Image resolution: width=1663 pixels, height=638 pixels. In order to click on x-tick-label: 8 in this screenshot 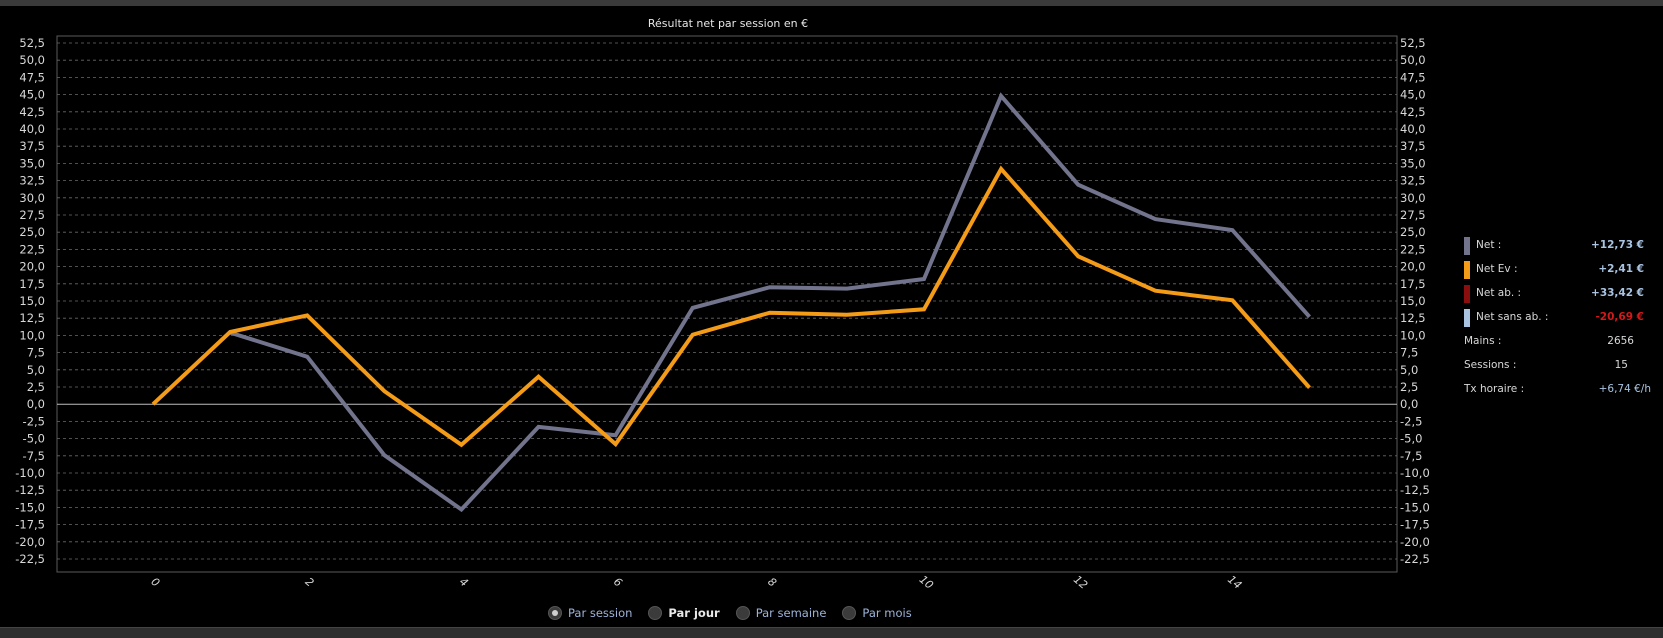, I will do `click(772, 582)`.